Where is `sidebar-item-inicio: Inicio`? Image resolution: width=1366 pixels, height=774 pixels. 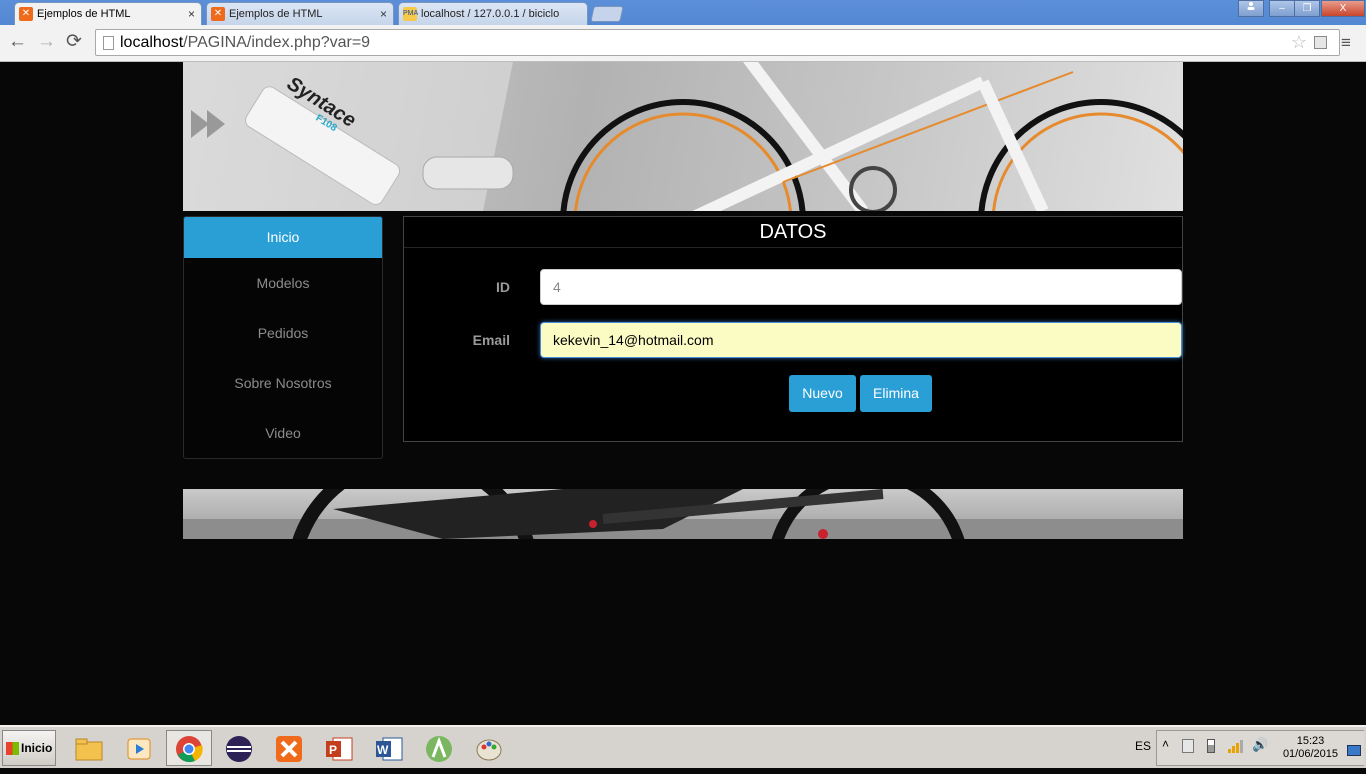
sidebar-item-inicio: Inicio is located at coordinates (283, 237).